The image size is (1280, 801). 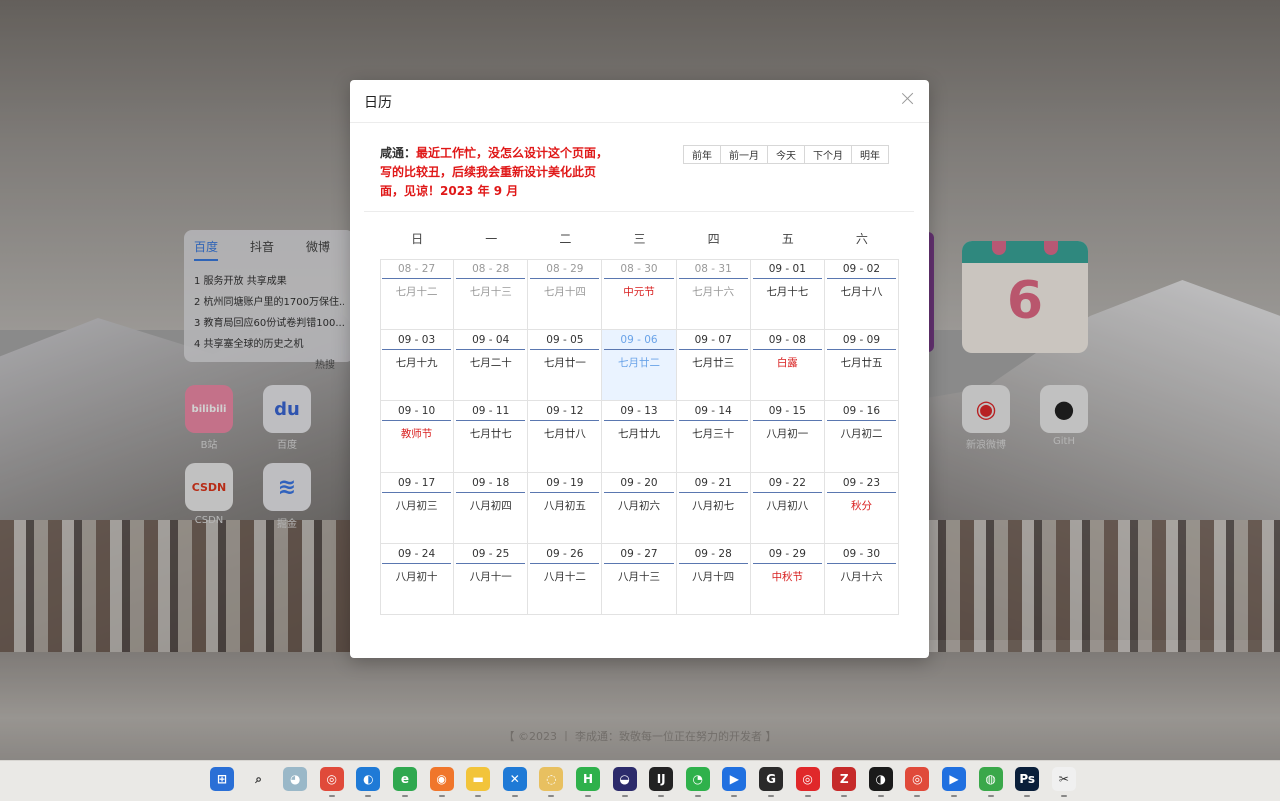 What do you see at coordinates (787, 579) in the screenshot?
I see `calendar-day: 09 - 29 中秋节` at bounding box center [787, 579].